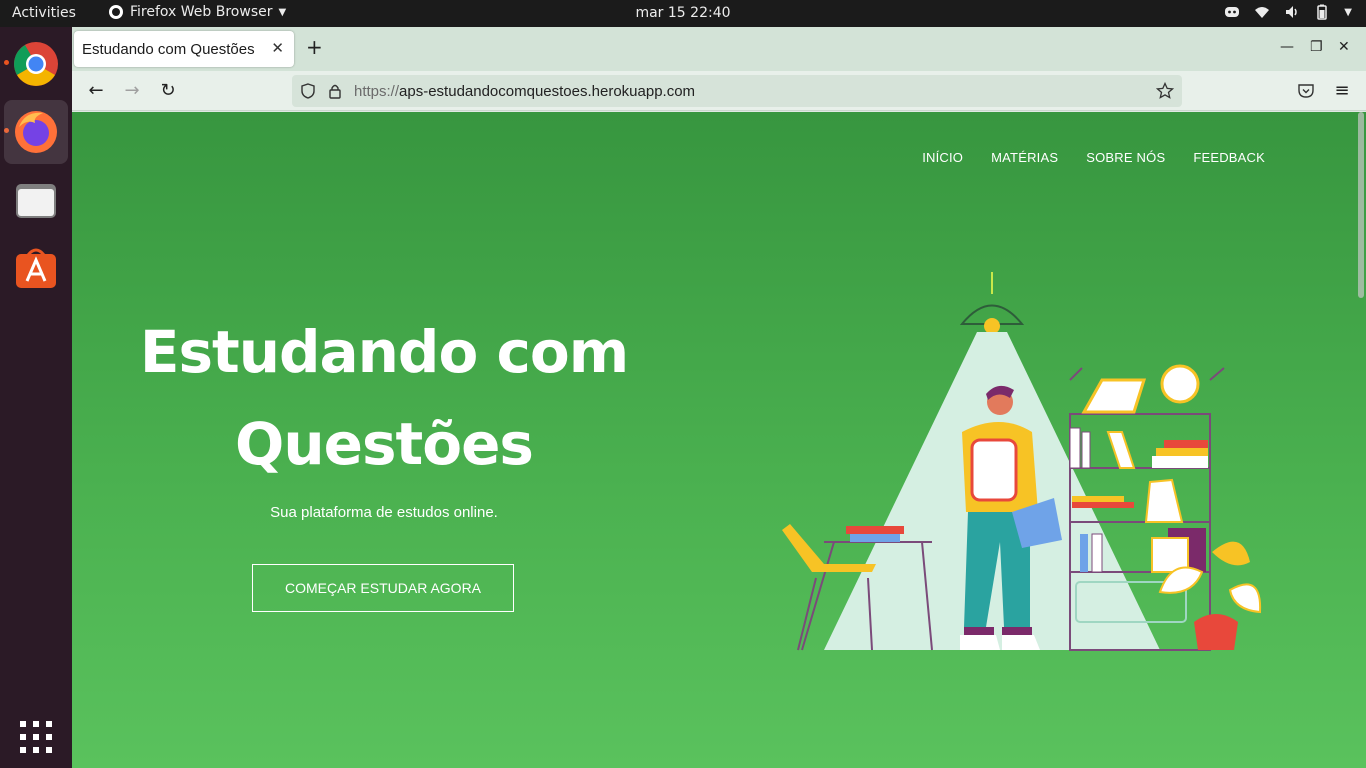 Image resolution: width=1366 pixels, height=768 pixels. I want to click on reload-icon: ↻, so click(168, 91).